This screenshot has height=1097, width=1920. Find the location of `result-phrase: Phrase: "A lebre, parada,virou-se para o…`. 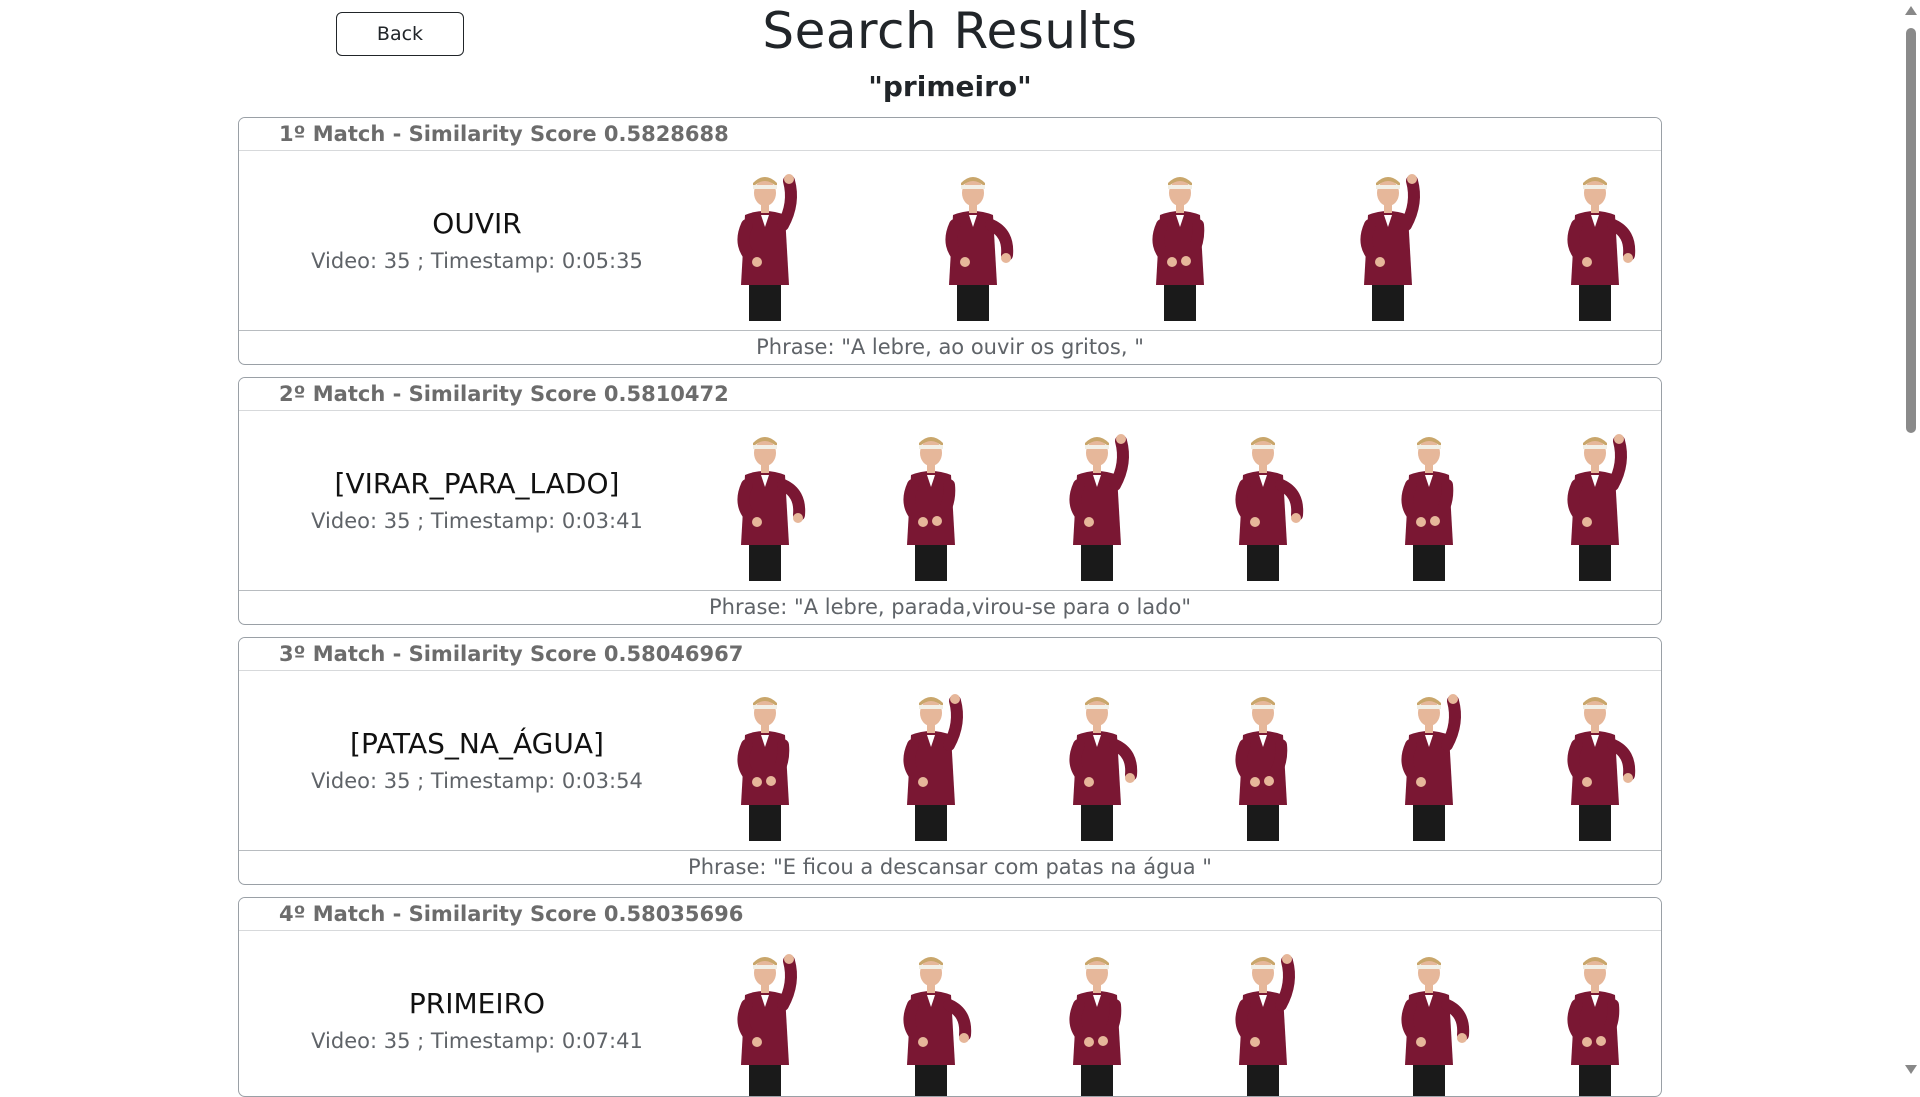

result-phrase: Phrase: "A lebre, parada,virou-se para o… is located at coordinates (950, 607).